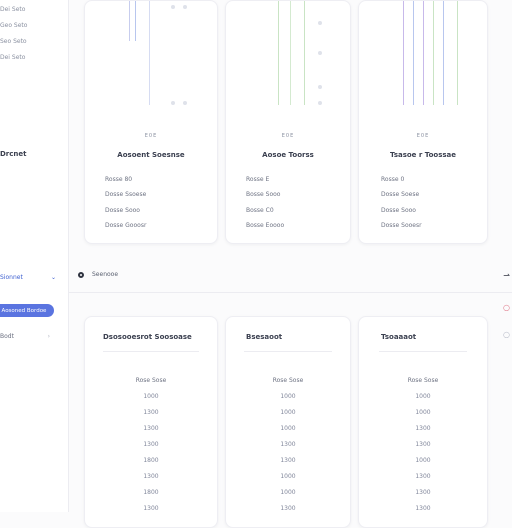  I want to click on card-row: Bosse Sooo, so click(263, 194).